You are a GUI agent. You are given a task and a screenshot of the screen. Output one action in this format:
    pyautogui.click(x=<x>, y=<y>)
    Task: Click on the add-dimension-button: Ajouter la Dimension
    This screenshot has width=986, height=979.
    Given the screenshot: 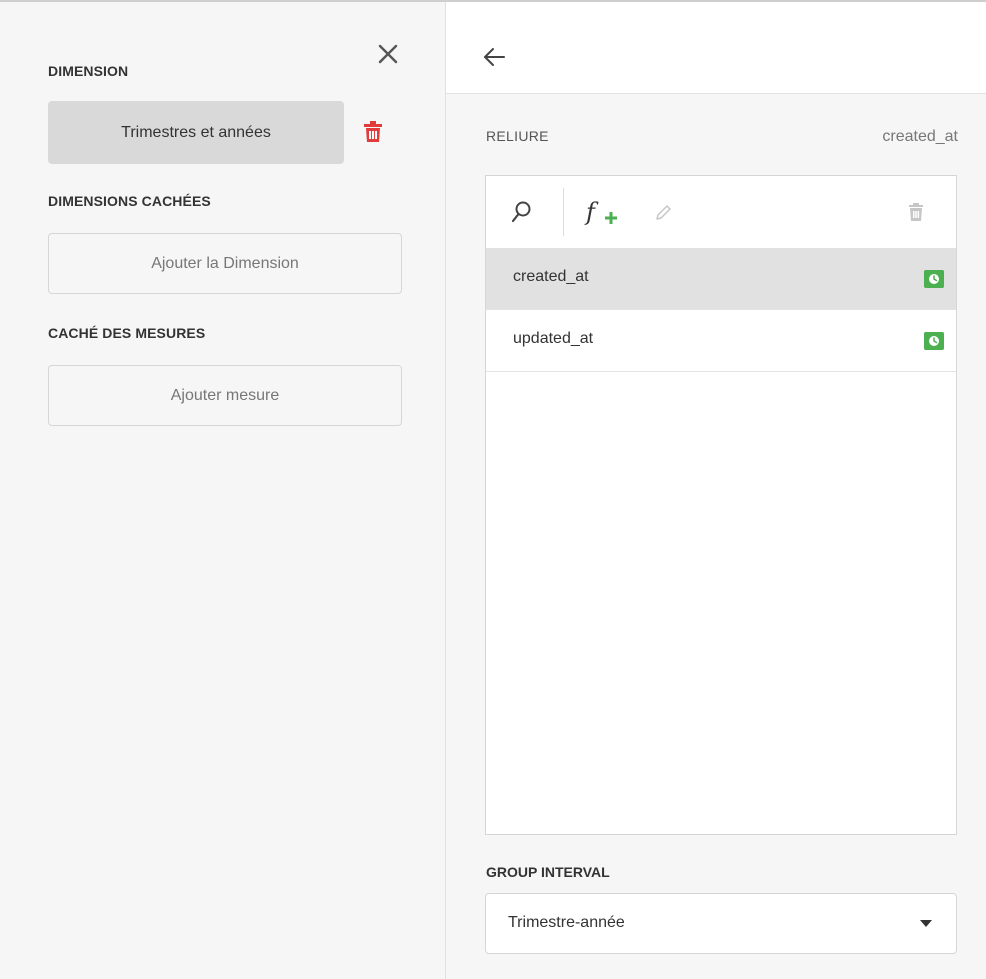 What is the action you would take?
    pyautogui.click(x=225, y=263)
    